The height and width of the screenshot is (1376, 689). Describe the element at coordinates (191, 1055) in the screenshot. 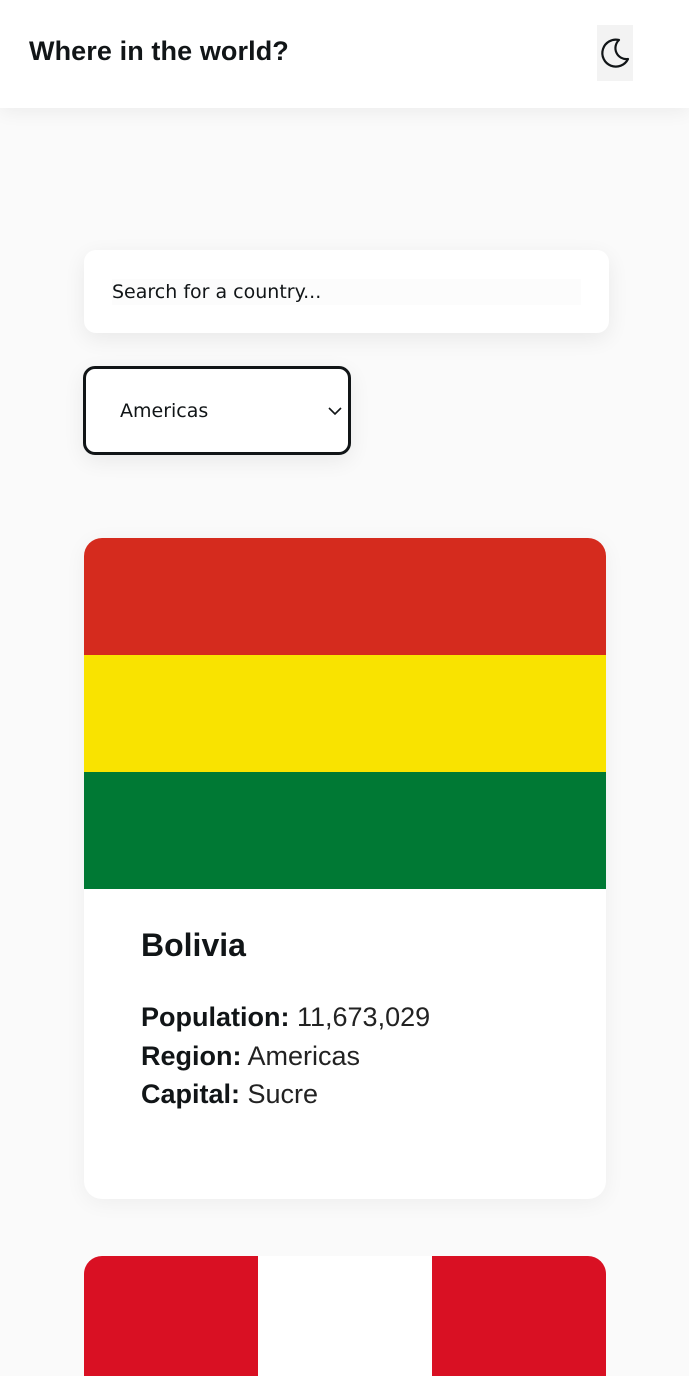

I see `region-label: Region:` at that location.